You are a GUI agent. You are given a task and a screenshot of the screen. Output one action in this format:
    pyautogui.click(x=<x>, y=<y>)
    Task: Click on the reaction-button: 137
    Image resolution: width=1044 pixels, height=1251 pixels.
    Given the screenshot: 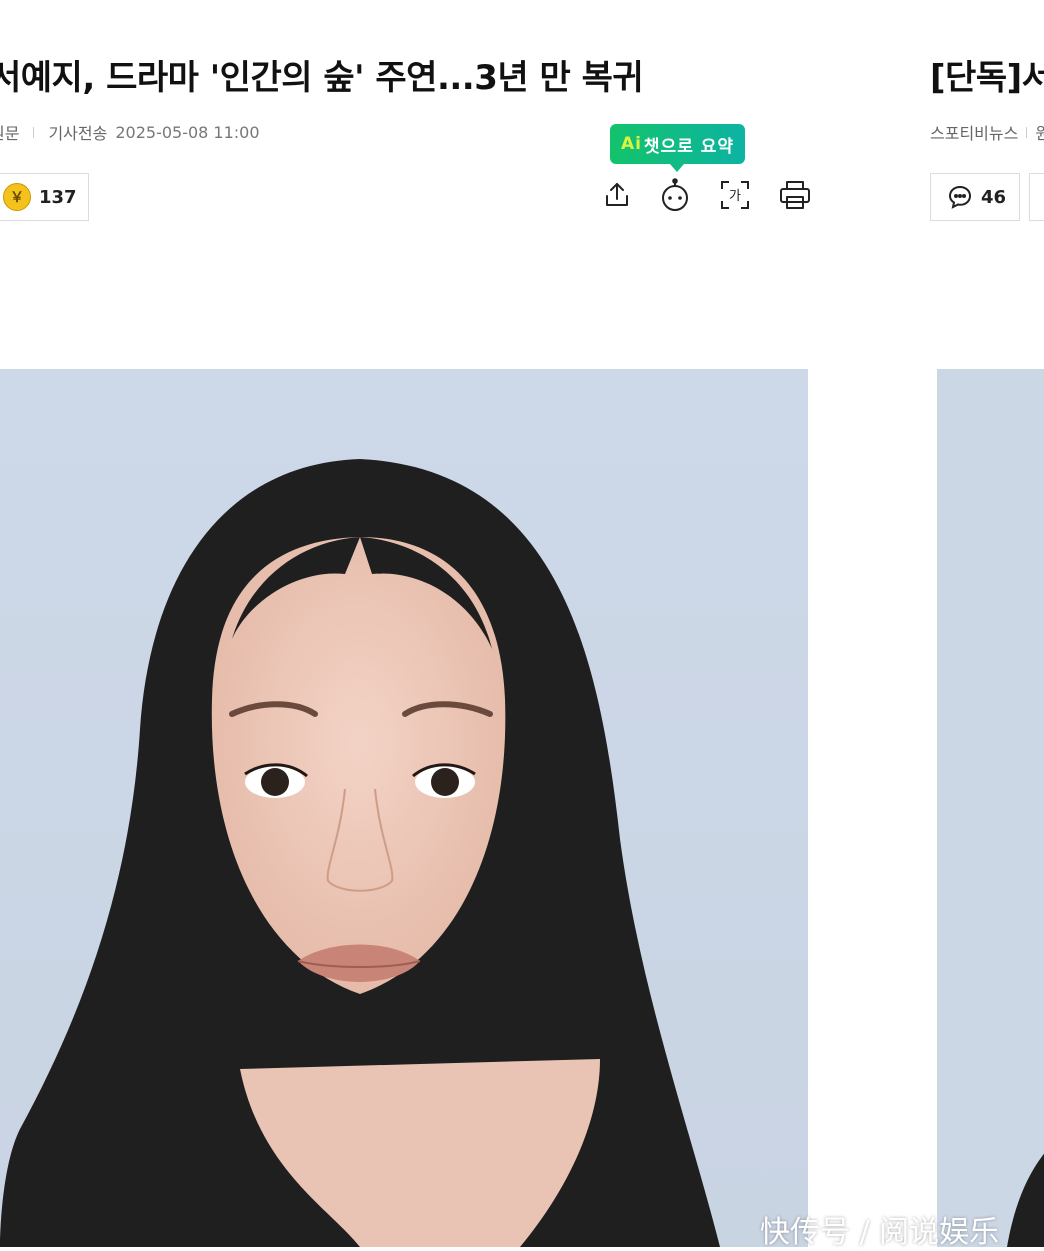 What is the action you would take?
    pyautogui.click(x=44, y=197)
    